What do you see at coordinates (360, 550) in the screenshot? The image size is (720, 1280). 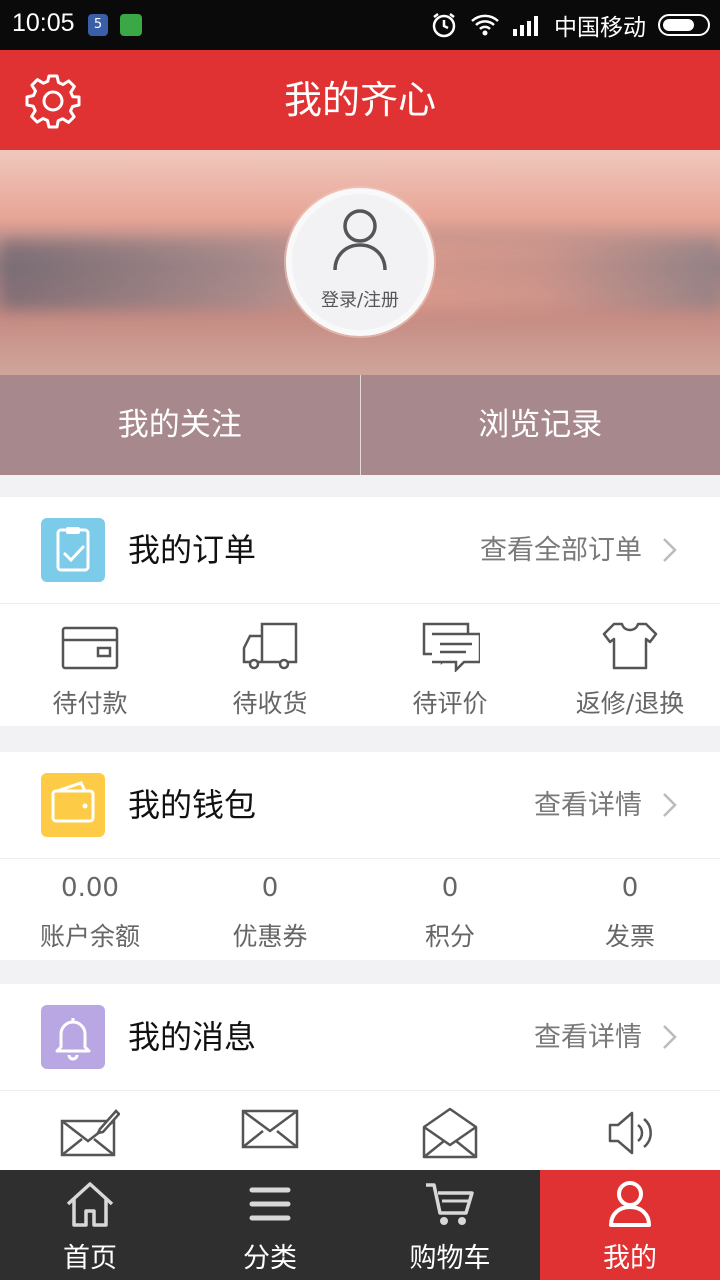 I see `orders-header: 我的订单 查看全部订单` at bounding box center [360, 550].